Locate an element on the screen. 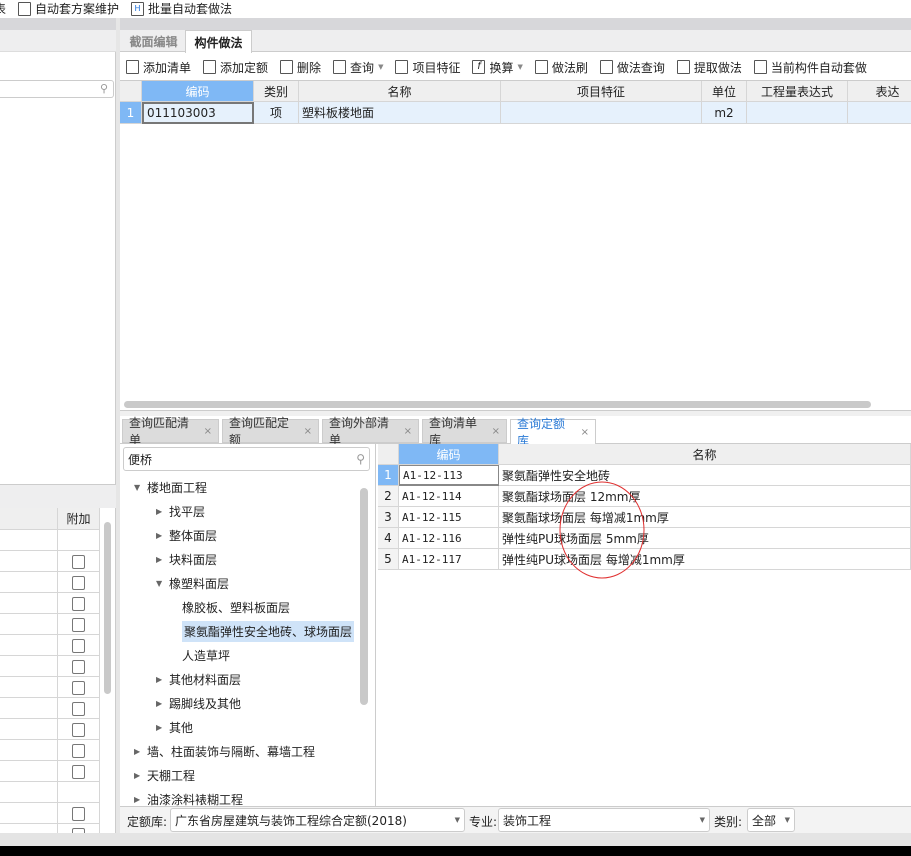 Image resolution: width=911 pixels, height=856 pixels. tree-item: ▶ 整体面层 is located at coordinates (186, 535).